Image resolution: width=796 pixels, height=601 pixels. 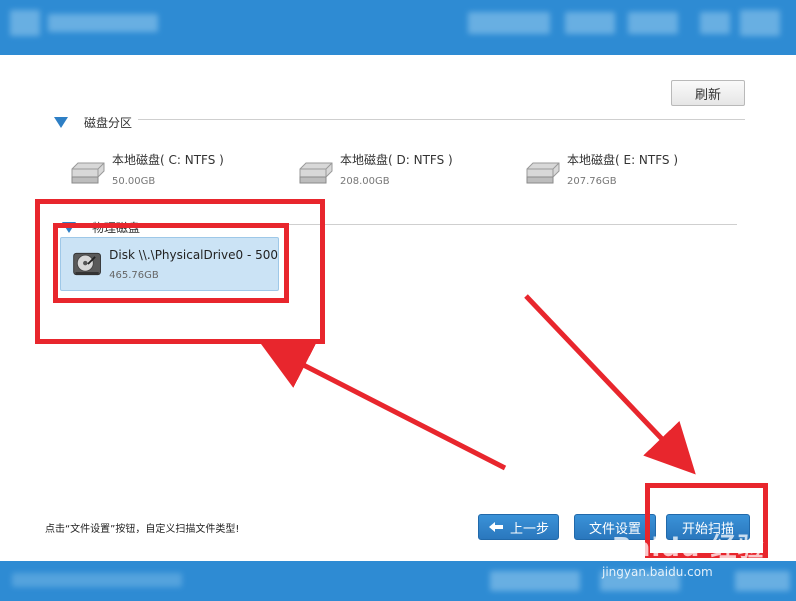 What do you see at coordinates (610, 384) in the screenshot?
I see `arrow-to-scan` at bounding box center [610, 384].